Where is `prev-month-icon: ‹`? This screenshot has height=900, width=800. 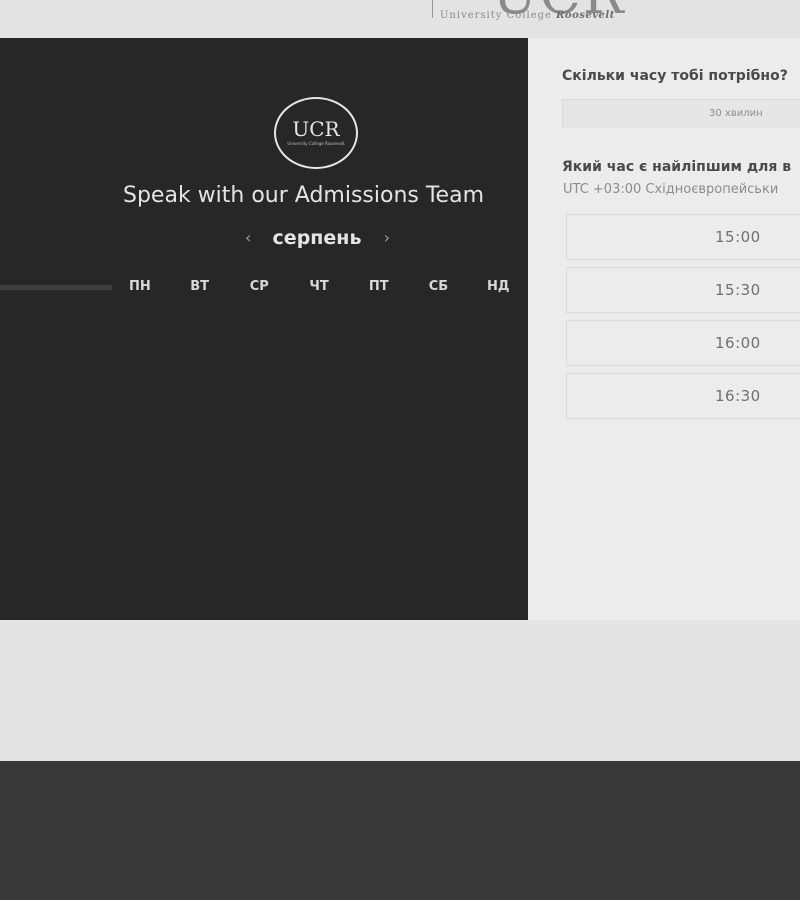
prev-month-icon: ‹ is located at coordinates (248, 237).